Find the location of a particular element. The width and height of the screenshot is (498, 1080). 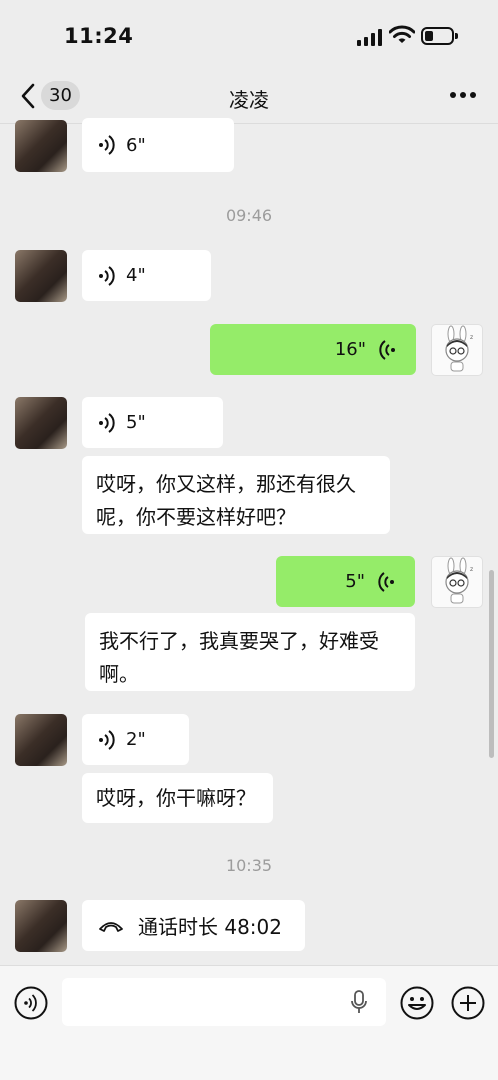

voice-message-outgoing: 16" is located at coordinates (313, 349).